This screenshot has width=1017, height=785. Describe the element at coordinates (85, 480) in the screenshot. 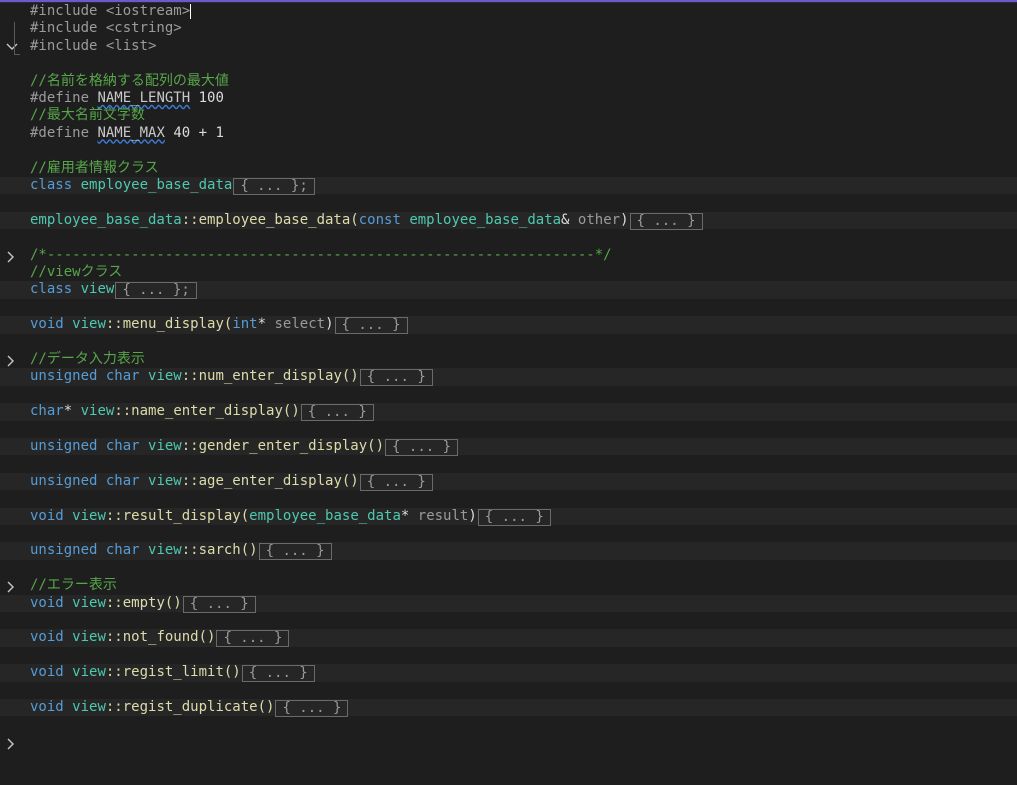

I see `keyword: unsigned char` at that location.